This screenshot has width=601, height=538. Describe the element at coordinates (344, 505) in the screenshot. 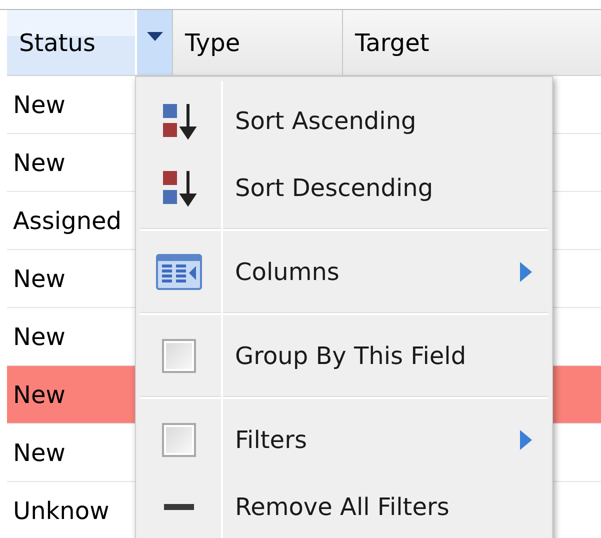

I see `menu-item: Remove All Filters` at that location.